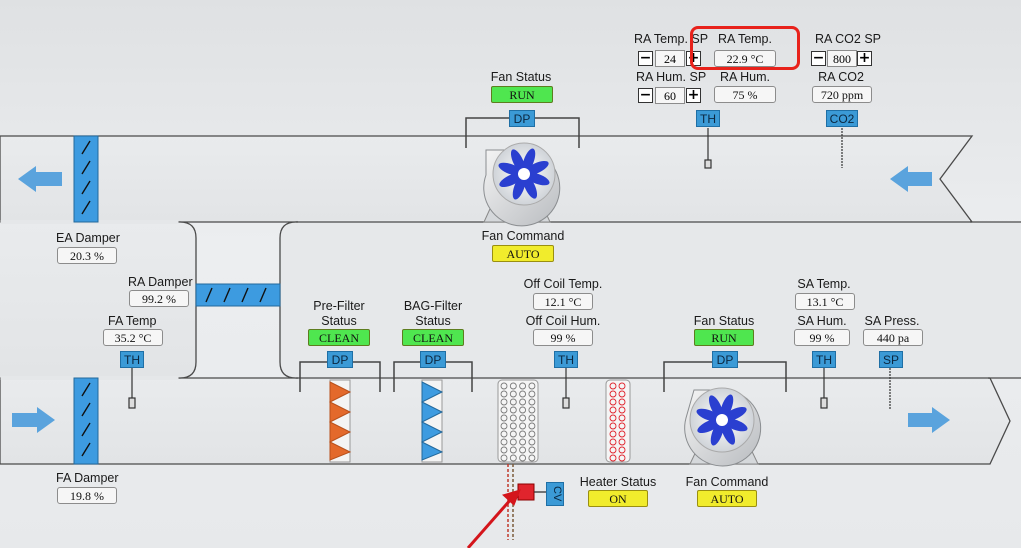 This screenshot has height=548, width=1021. Describe the element at coordinates (864, 58) in the screenshot. I see `ra-co2-sp-increment-button: +` at that location.